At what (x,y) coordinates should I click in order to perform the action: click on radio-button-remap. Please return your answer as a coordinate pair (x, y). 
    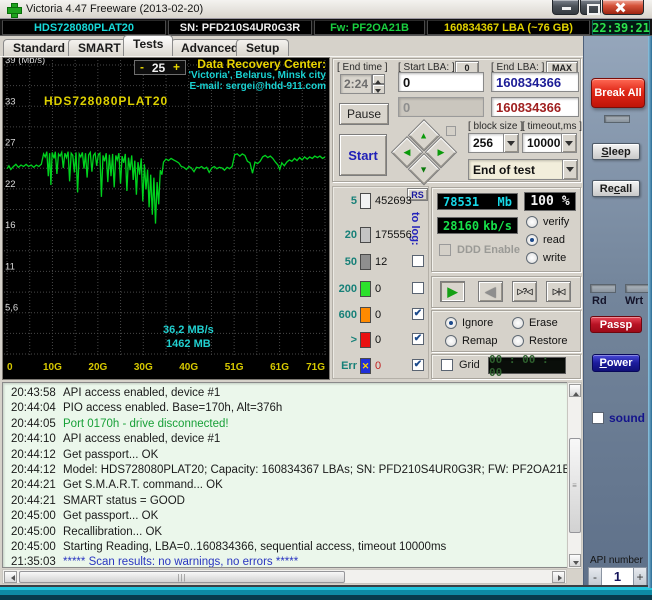
    Looking at the image, I should click on (451, 341).